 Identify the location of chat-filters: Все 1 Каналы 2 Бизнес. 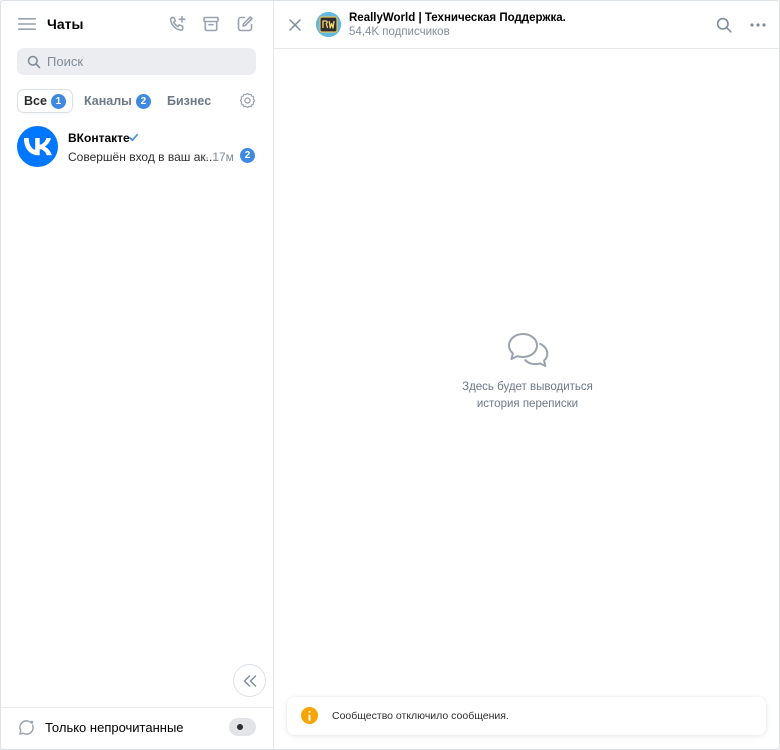
(137, 101).